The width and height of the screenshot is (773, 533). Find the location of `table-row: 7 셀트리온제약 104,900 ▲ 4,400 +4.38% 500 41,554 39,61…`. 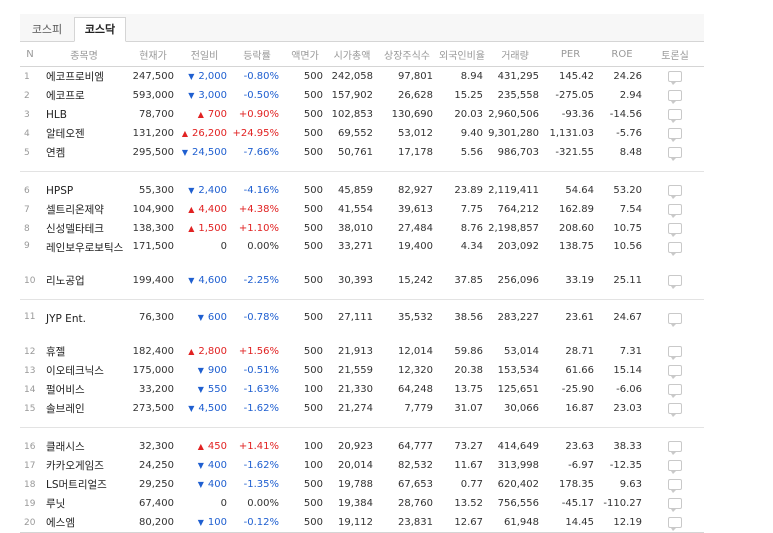

table-row: 7 셀트리온제약 104,900 ▲ 4,400 +4.38% 500 41,554 39,61… is located at coordinates (362, 209).